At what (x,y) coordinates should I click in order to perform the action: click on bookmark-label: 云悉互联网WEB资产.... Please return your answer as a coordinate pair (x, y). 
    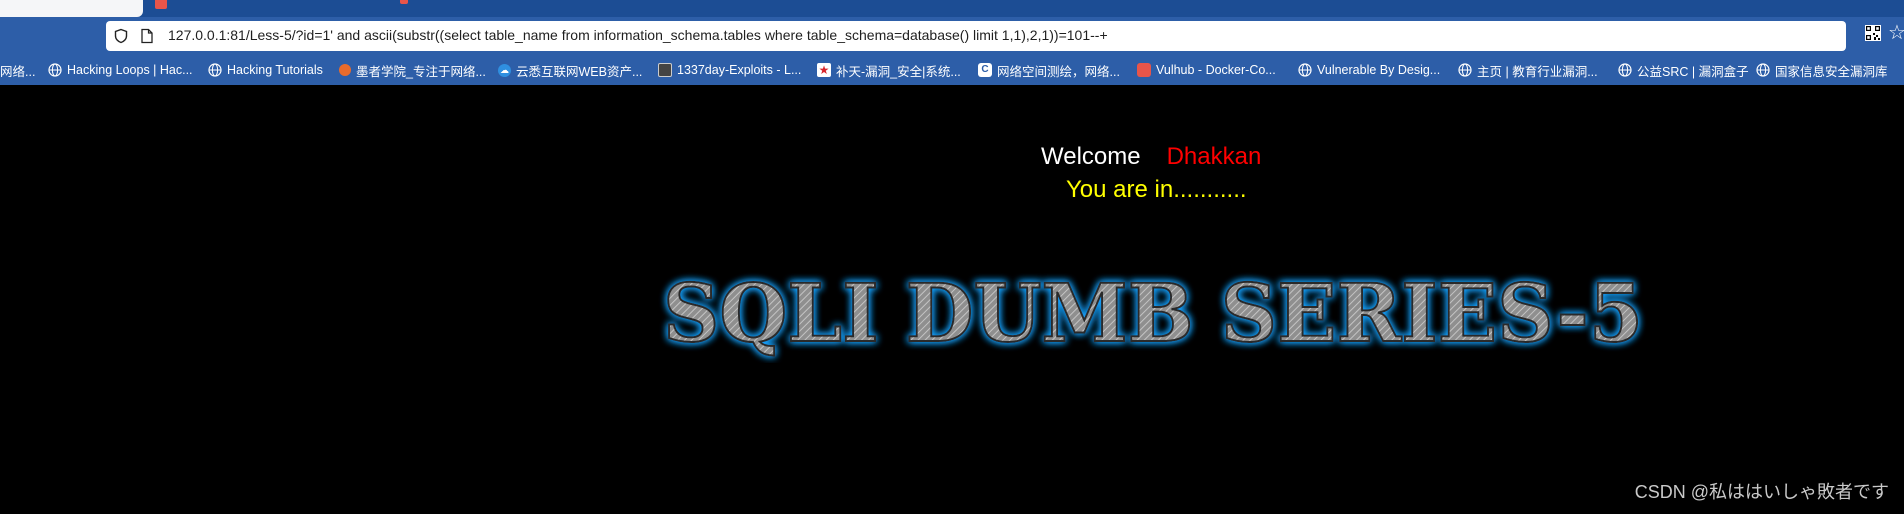
    Looking at the image, I should click on (579, 71).